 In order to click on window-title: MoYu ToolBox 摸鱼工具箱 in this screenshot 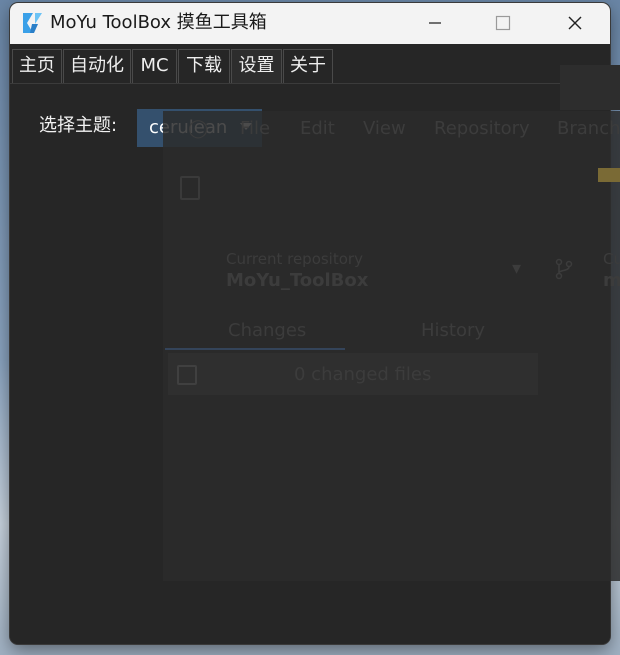, I will do `click(158, 22)`.